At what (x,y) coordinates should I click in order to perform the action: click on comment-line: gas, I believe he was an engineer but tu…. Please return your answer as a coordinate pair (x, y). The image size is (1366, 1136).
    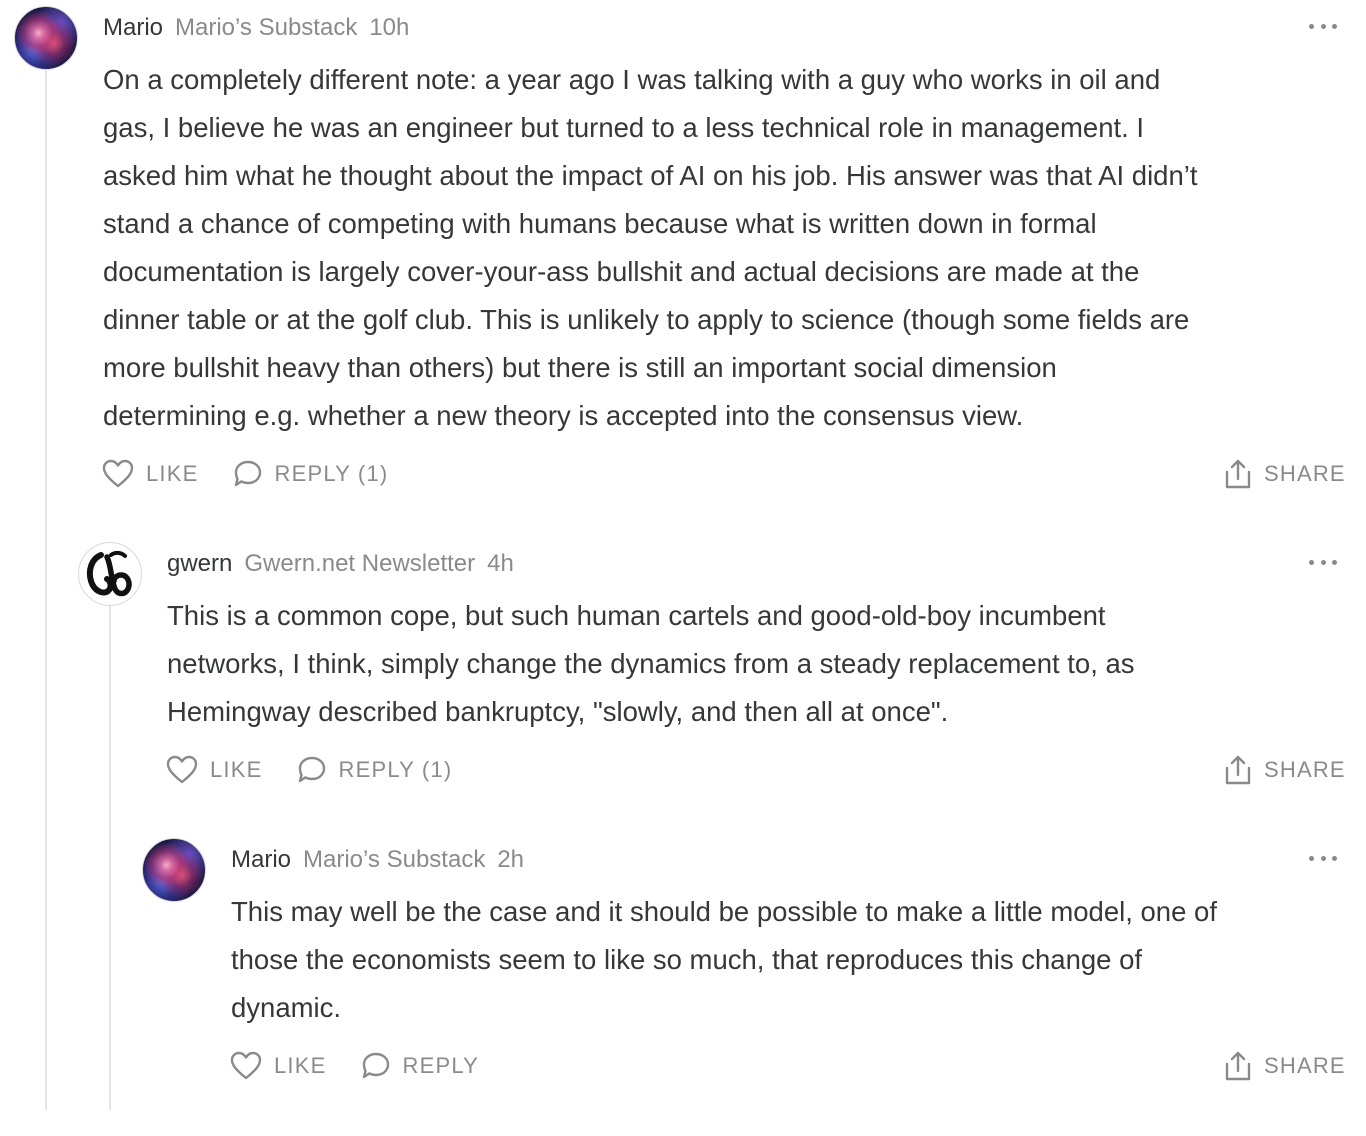
    Looking at the image, I should click on (624, 127).